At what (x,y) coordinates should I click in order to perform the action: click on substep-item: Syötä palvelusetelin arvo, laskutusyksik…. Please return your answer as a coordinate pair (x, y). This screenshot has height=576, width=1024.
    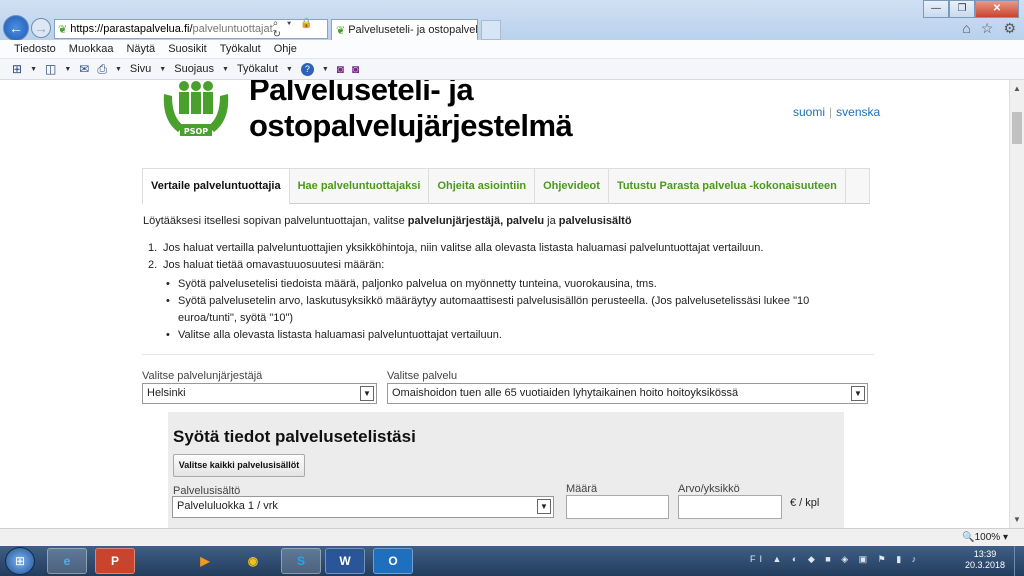
    Looking at the image, I should click on (506, 310).